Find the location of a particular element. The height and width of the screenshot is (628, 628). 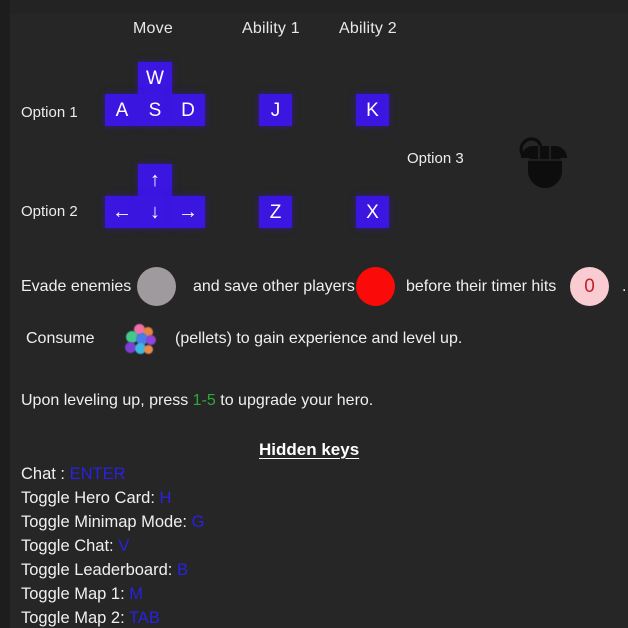

column-header-ability-1: Ability 1 is located at coordinates (271, 28).